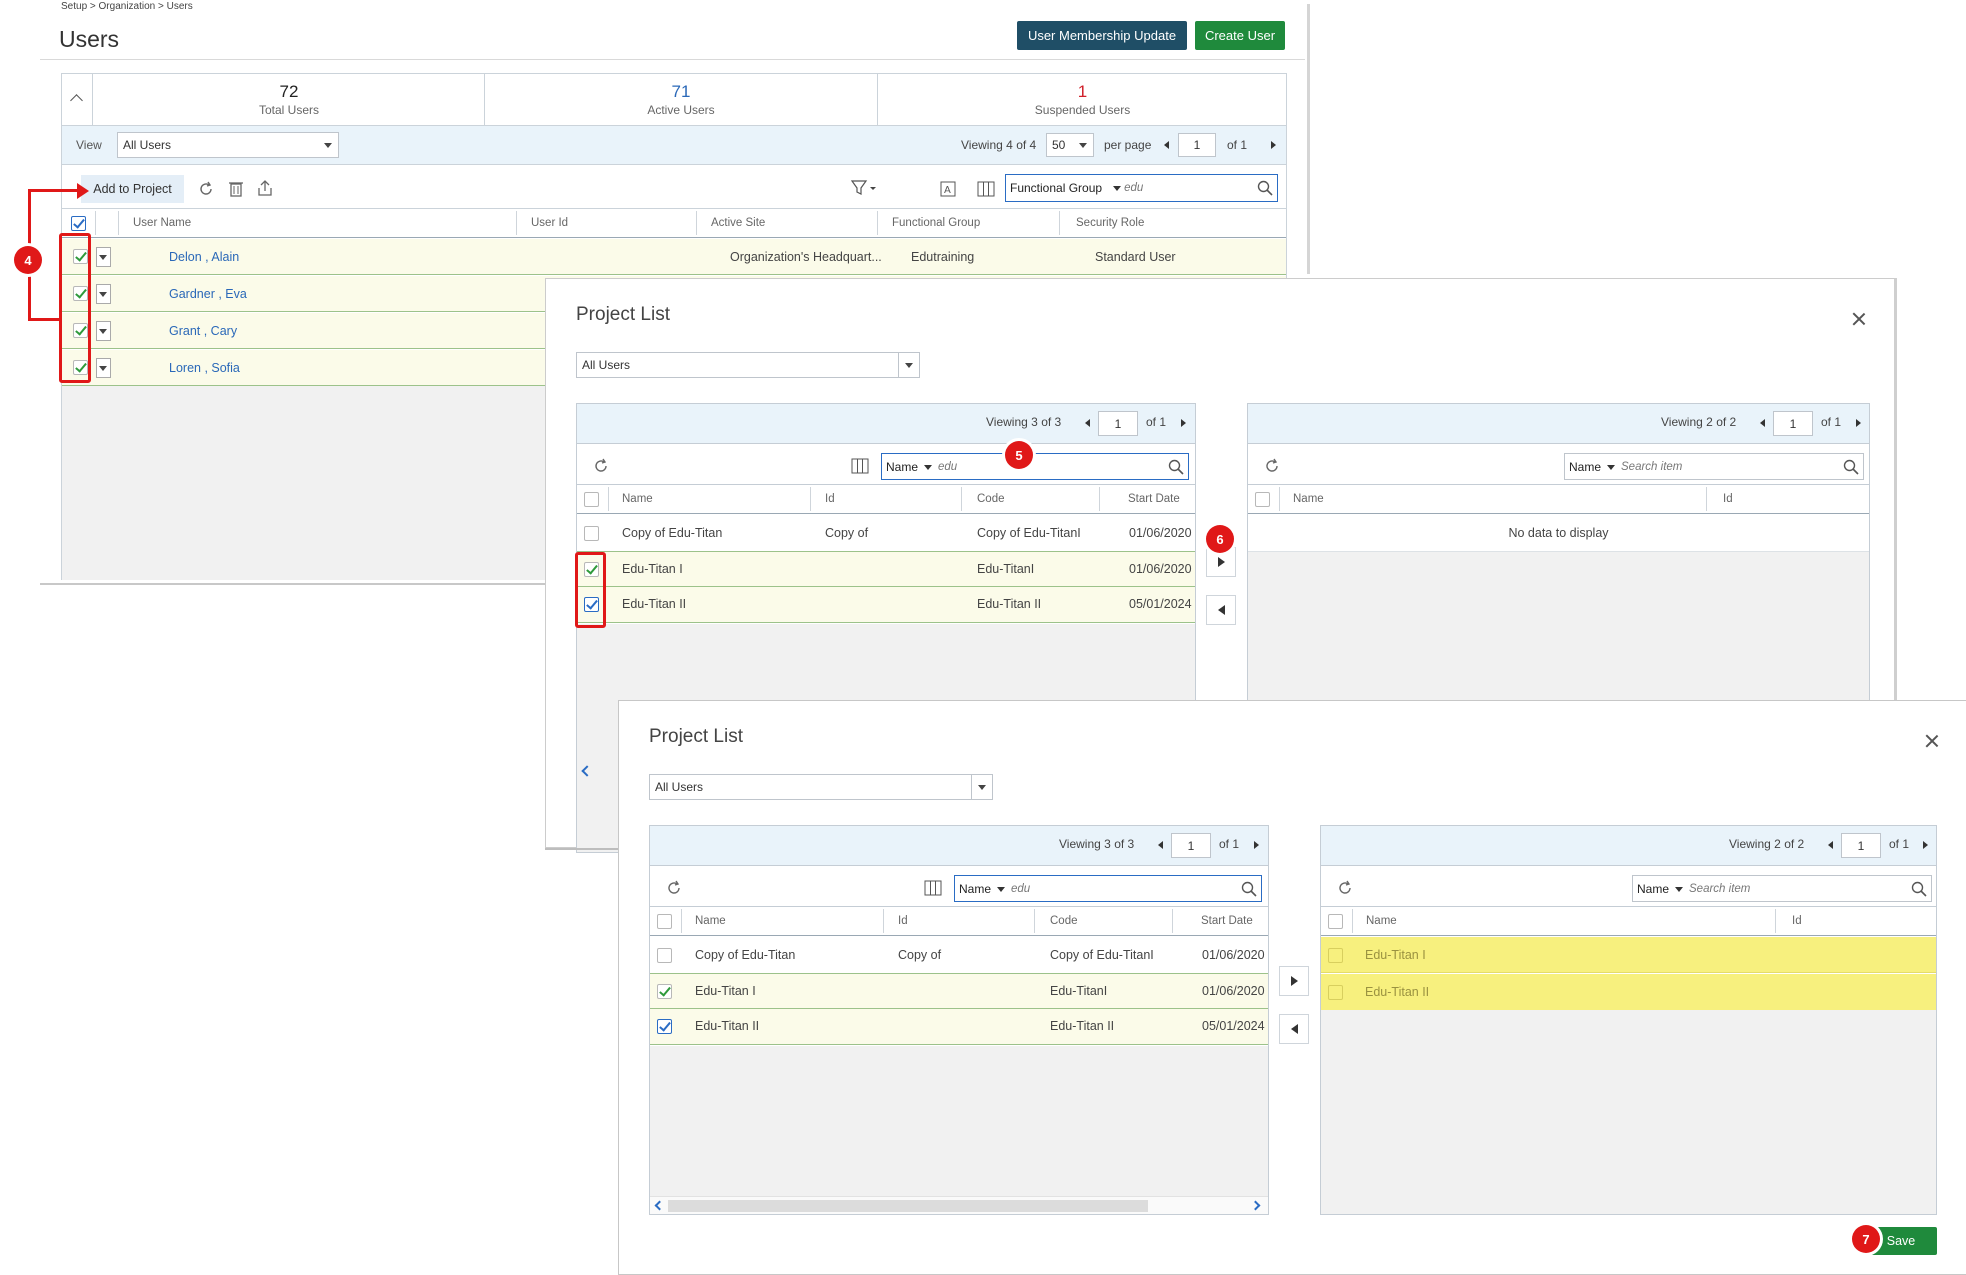 The height and width of the screenshot is (1275, 1966). I want to click on filter-icon, so click(864, 188).